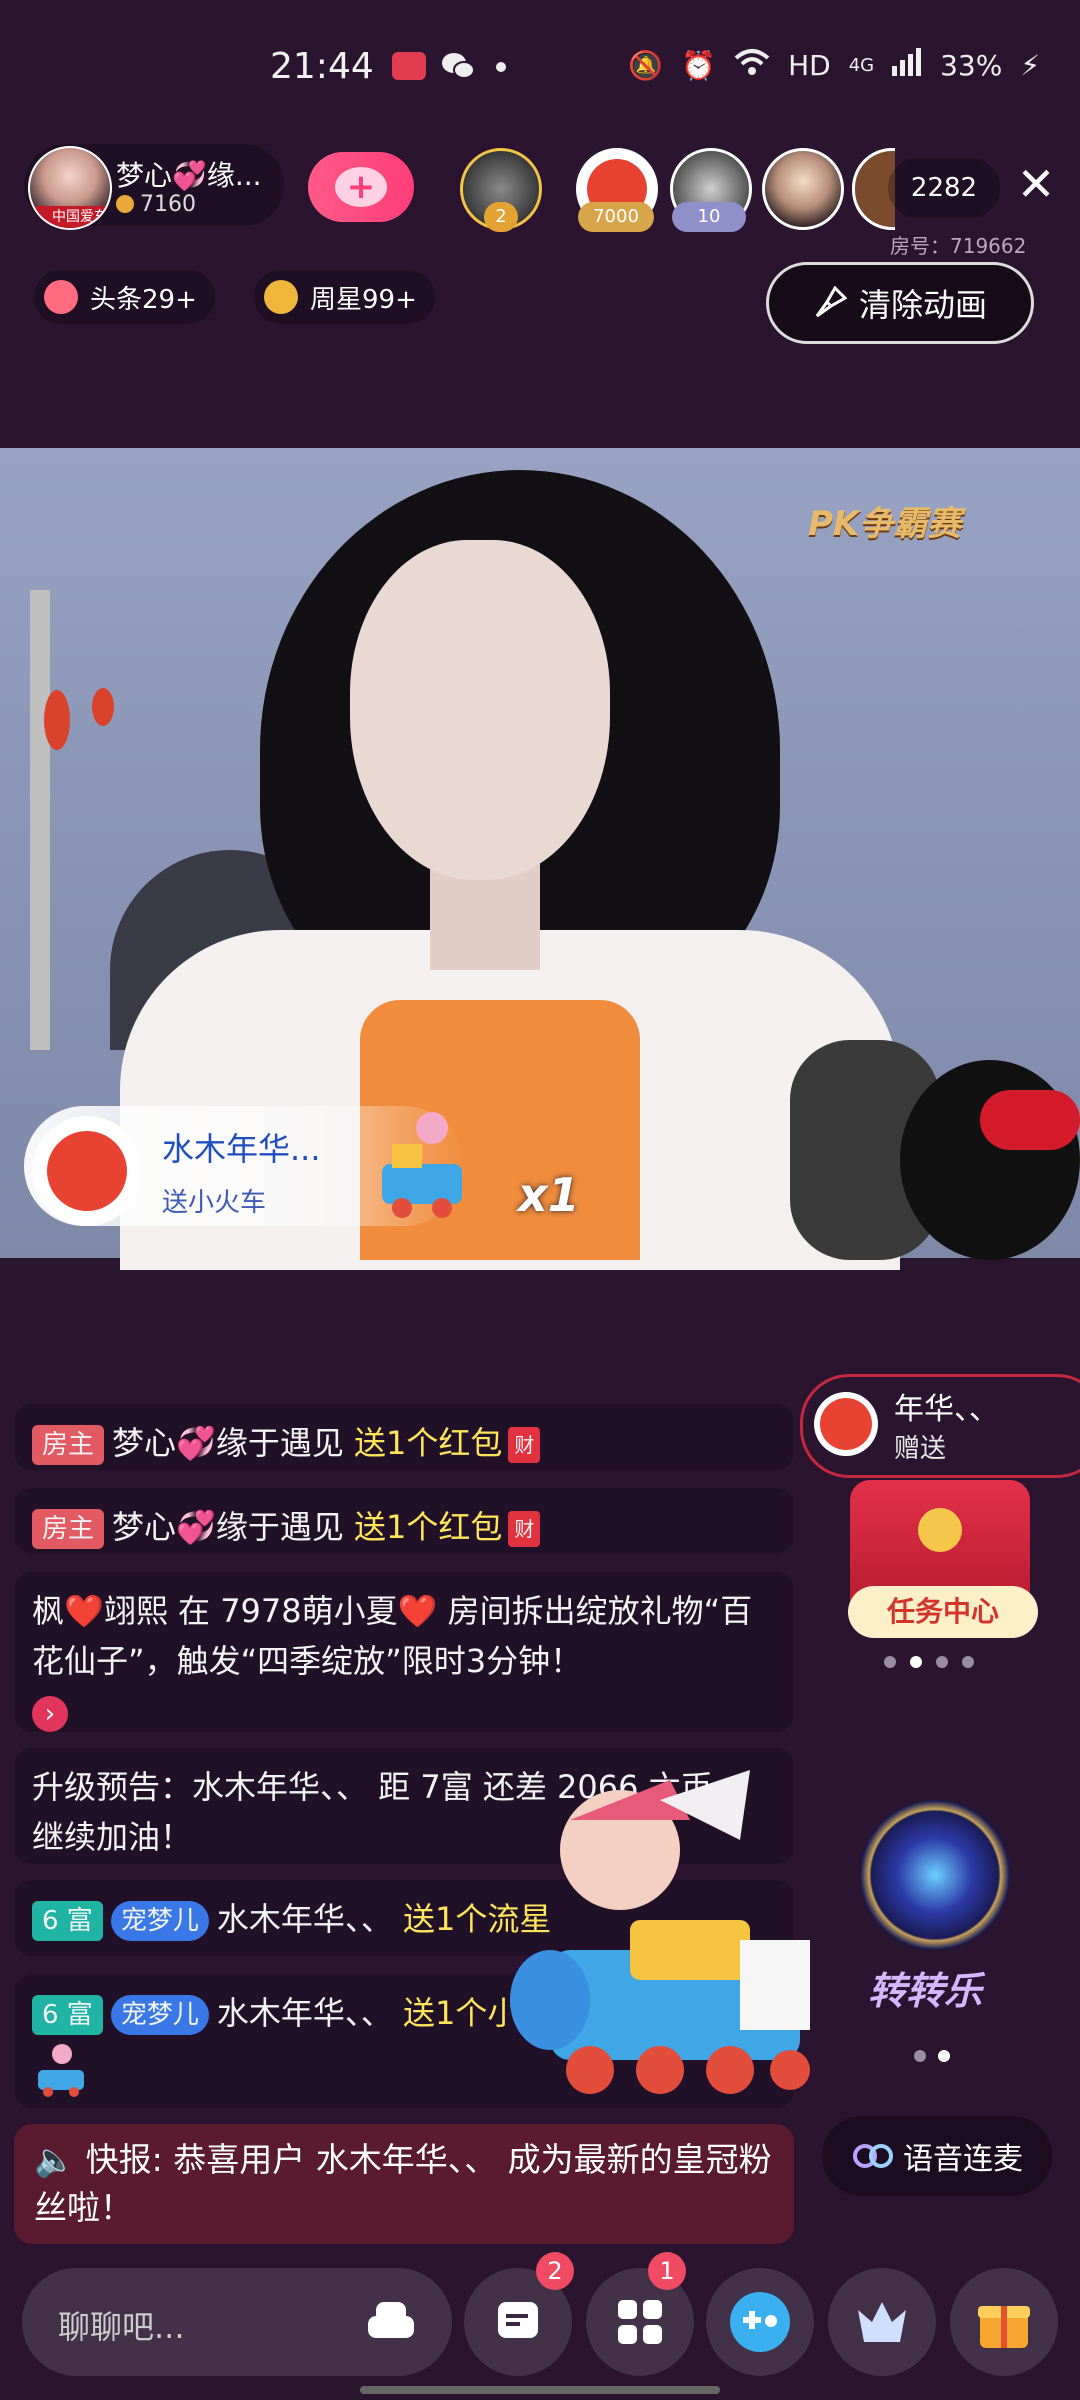 This screenshot has width=1080, height=2400. I want to click on headline-chip-label: 头条29+, so click(143, 299).